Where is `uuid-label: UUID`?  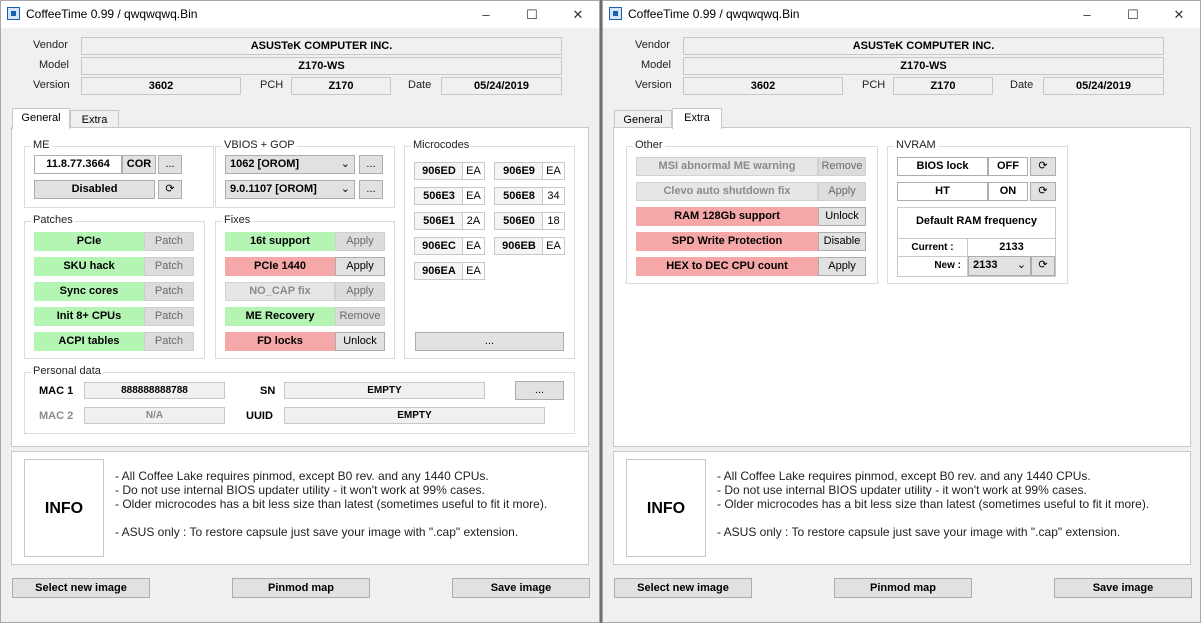 uuid-label: UUID is located at coordinates (259, 416).